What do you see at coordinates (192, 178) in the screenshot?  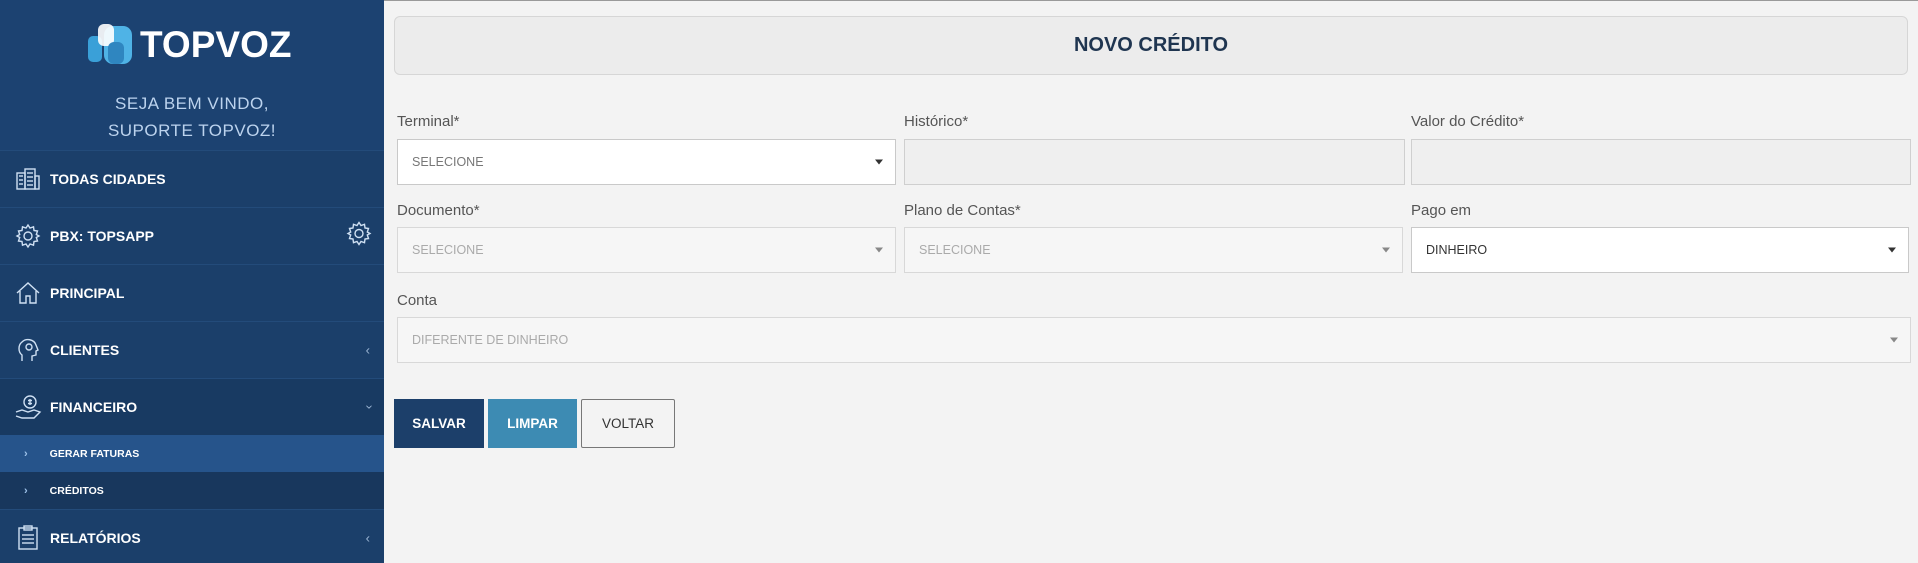 I see `sidebar-item-todas-cidades: TODAS CIDADES` at bounding box center [192, 178].